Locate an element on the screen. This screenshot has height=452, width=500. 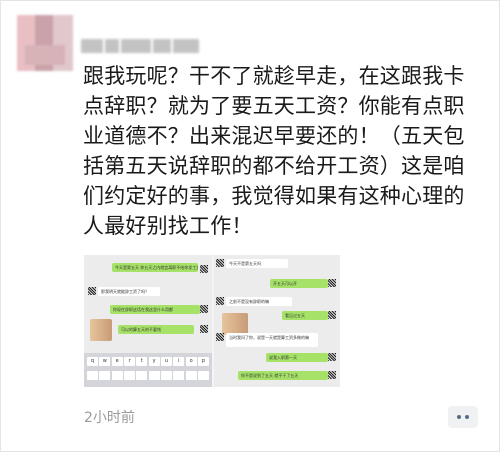
chat-bubble: 说我入职第一天 is located at coordinates (297, 357).